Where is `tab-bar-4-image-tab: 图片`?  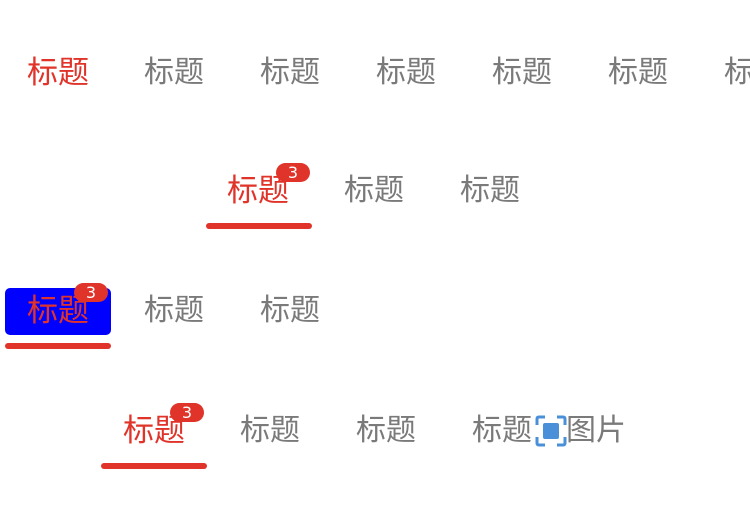
tab-bar-4-image-tab: 图片 is located at coordinates (596, 442).